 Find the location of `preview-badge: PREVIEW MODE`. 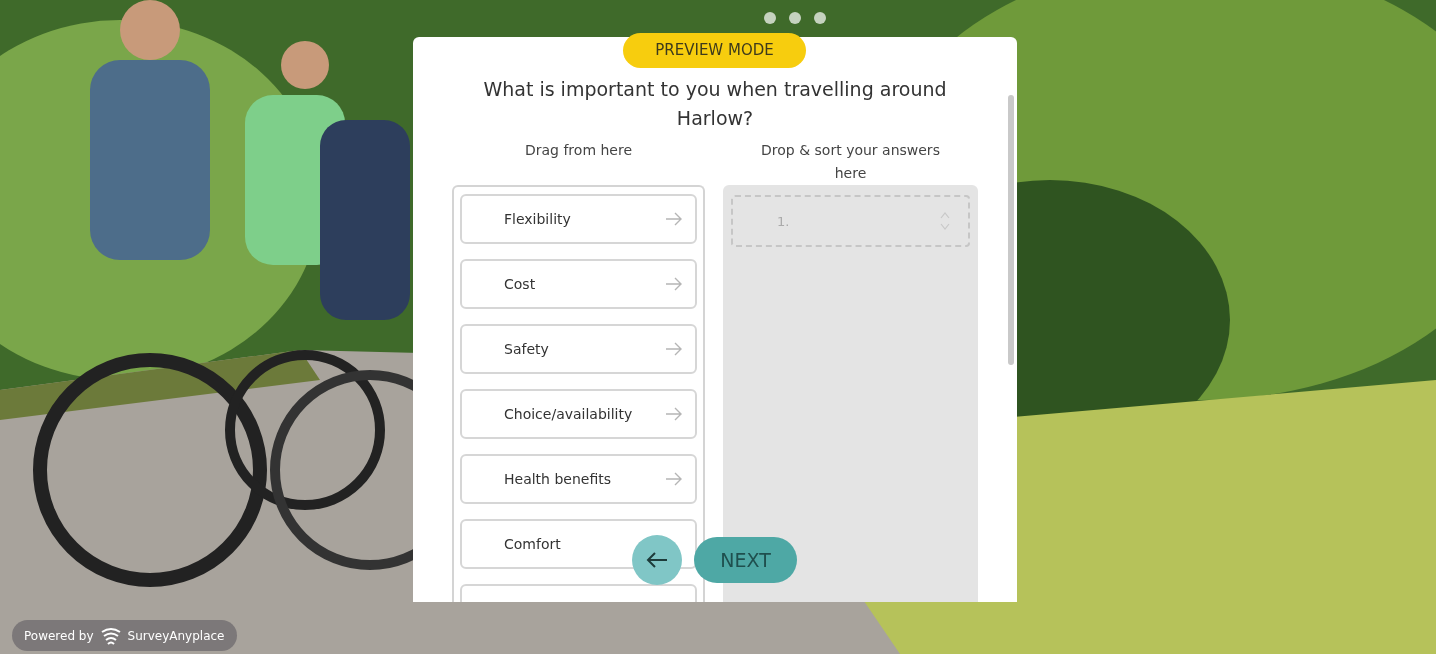

preview-badge: PREVIEW MODE is located at coordinates (714, 50).